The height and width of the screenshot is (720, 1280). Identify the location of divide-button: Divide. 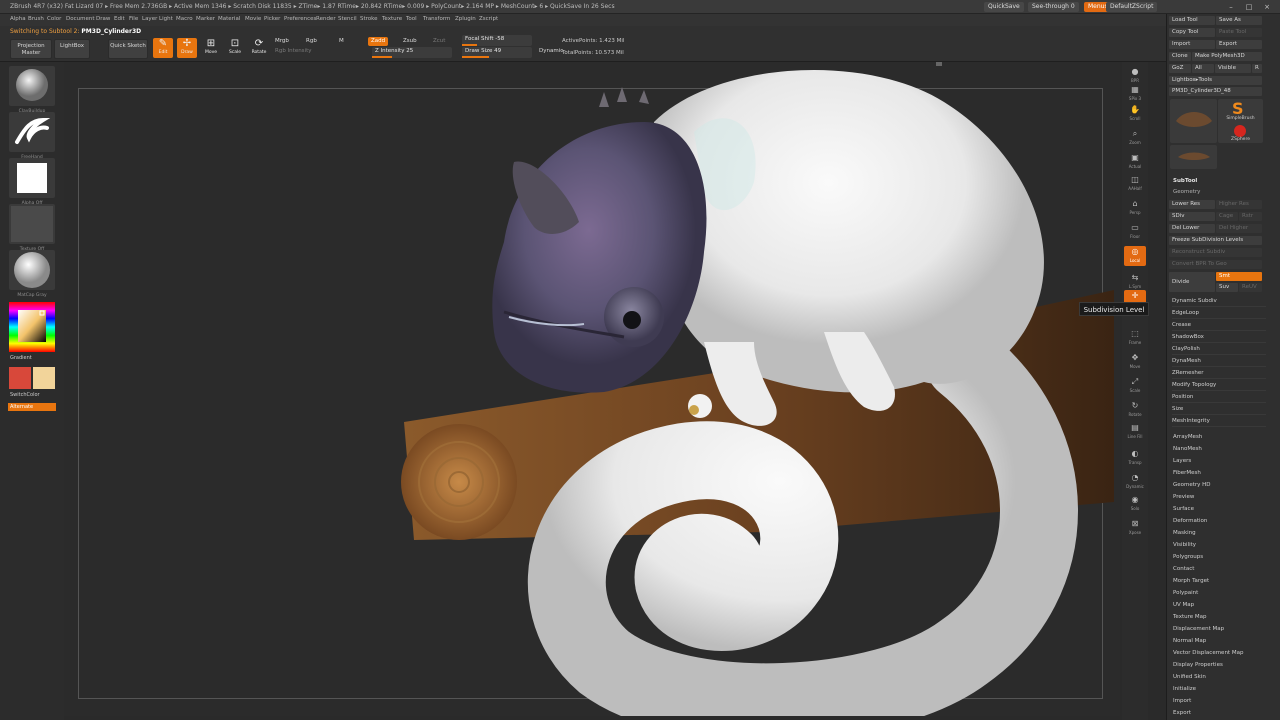
(1192, 282).